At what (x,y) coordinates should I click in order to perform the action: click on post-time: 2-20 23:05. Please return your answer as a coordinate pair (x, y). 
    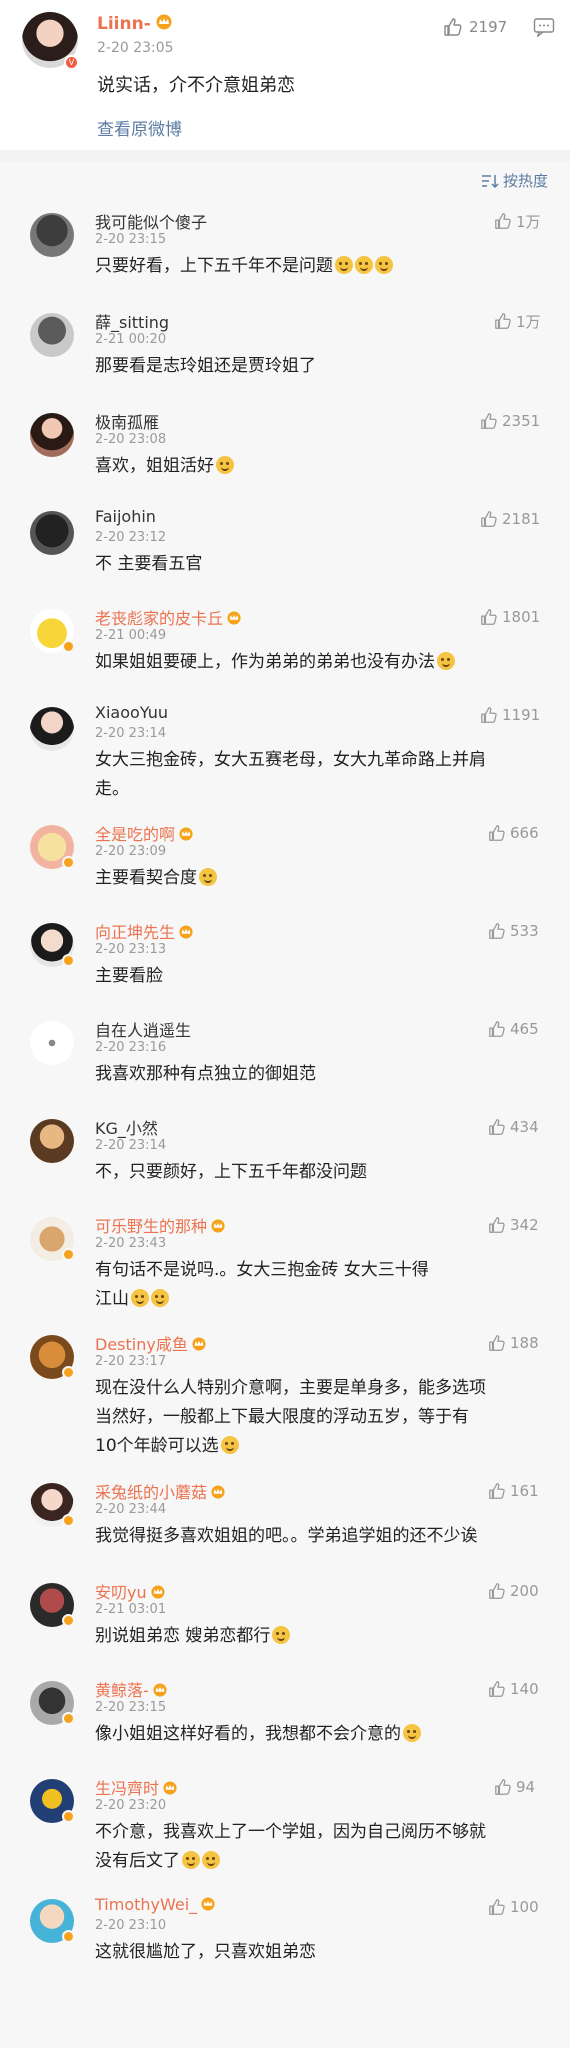
    Looking at the image, I should click on (135, 48).